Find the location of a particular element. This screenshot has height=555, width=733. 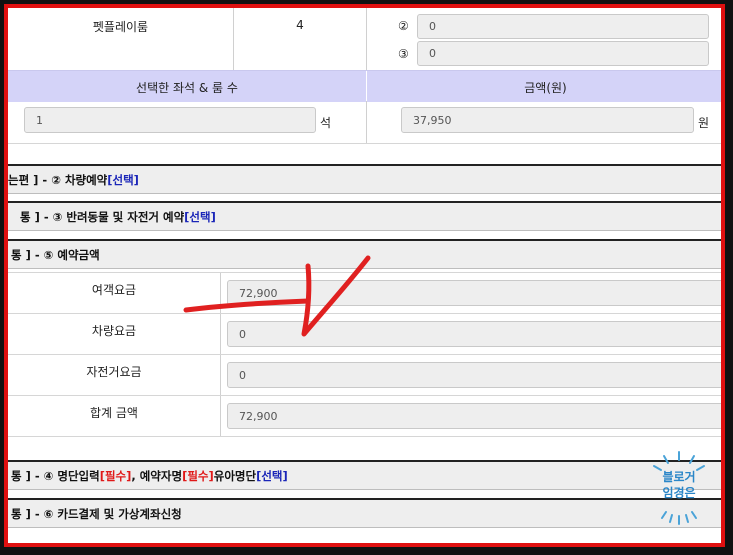

checkmark-annotation is located at coordinates (277, 296).